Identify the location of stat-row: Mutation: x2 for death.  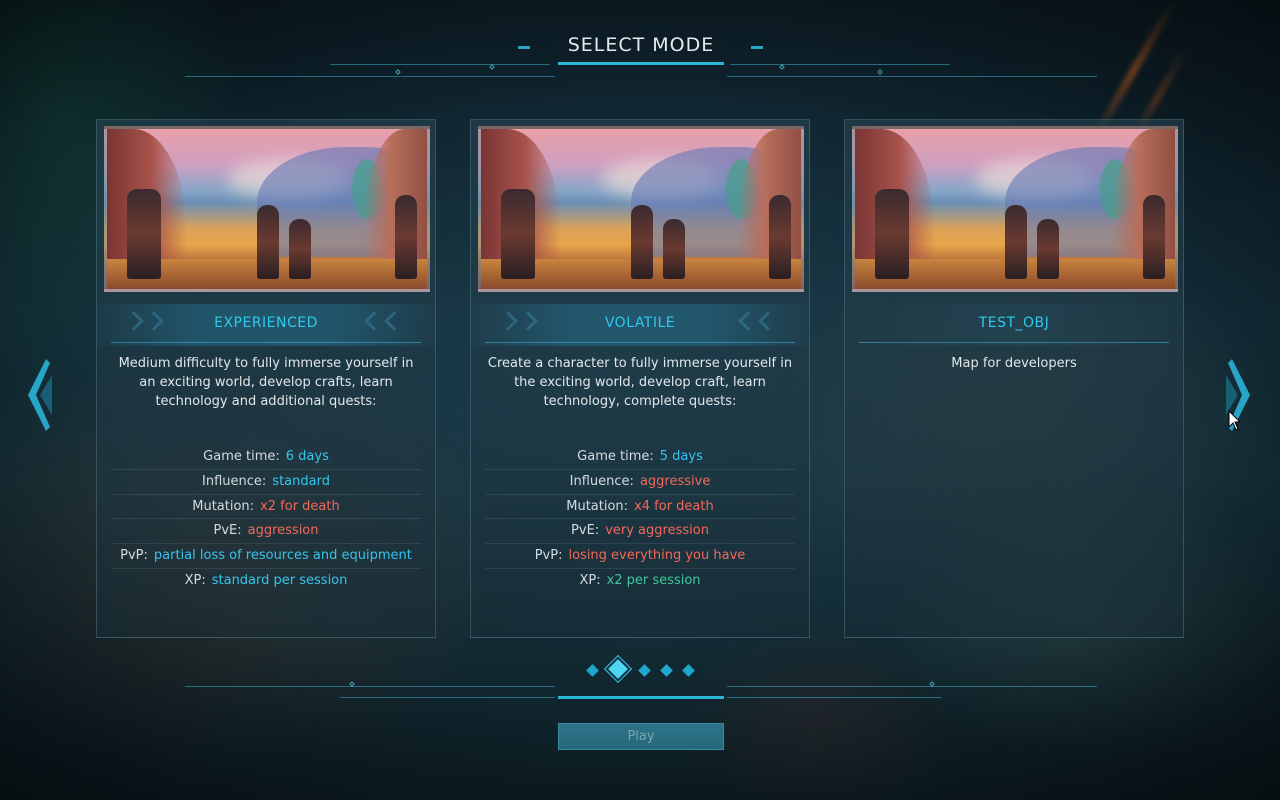
(266, 507).